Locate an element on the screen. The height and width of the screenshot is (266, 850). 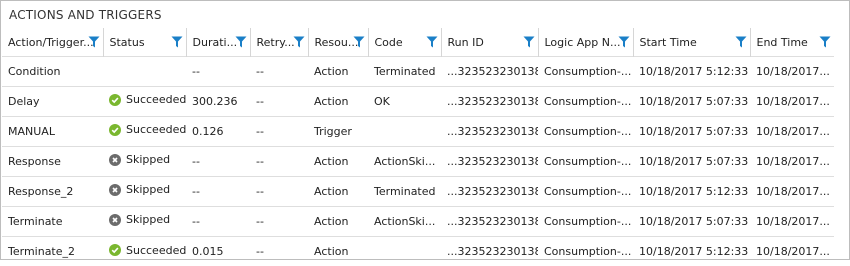
column-header: Run ID is located at coordinates (490, 42).